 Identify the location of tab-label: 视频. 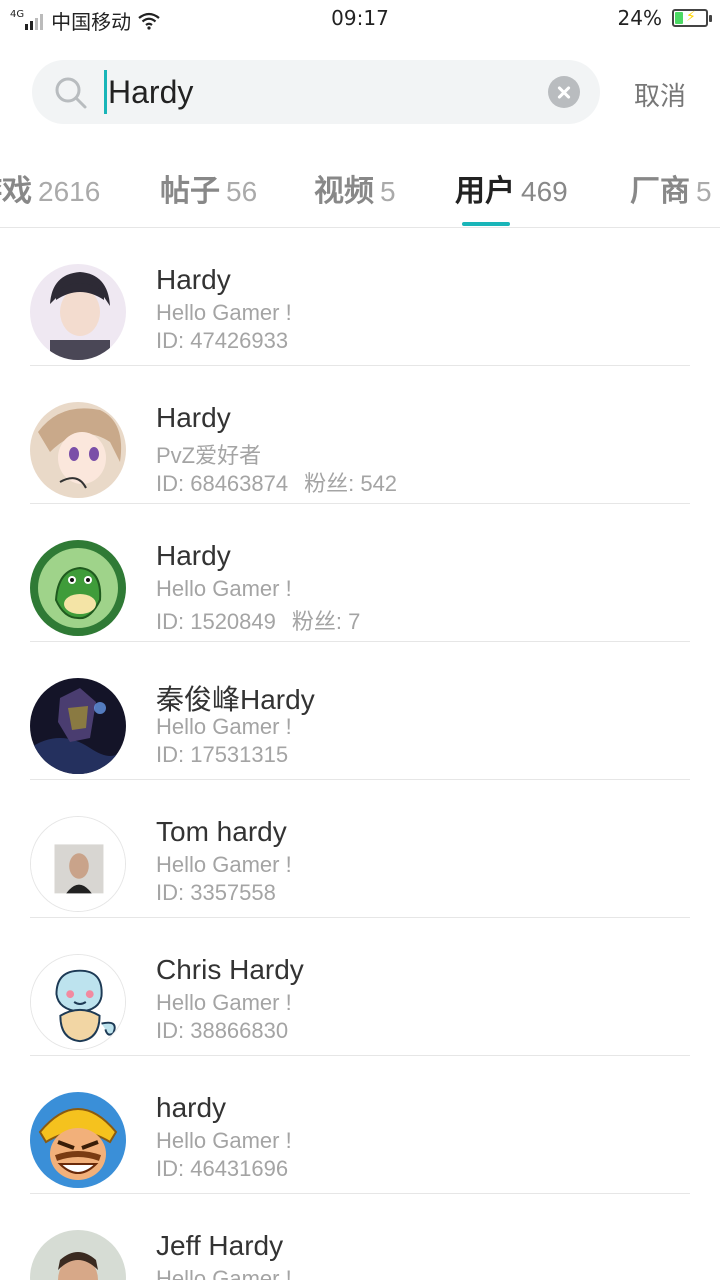
(344, 191).